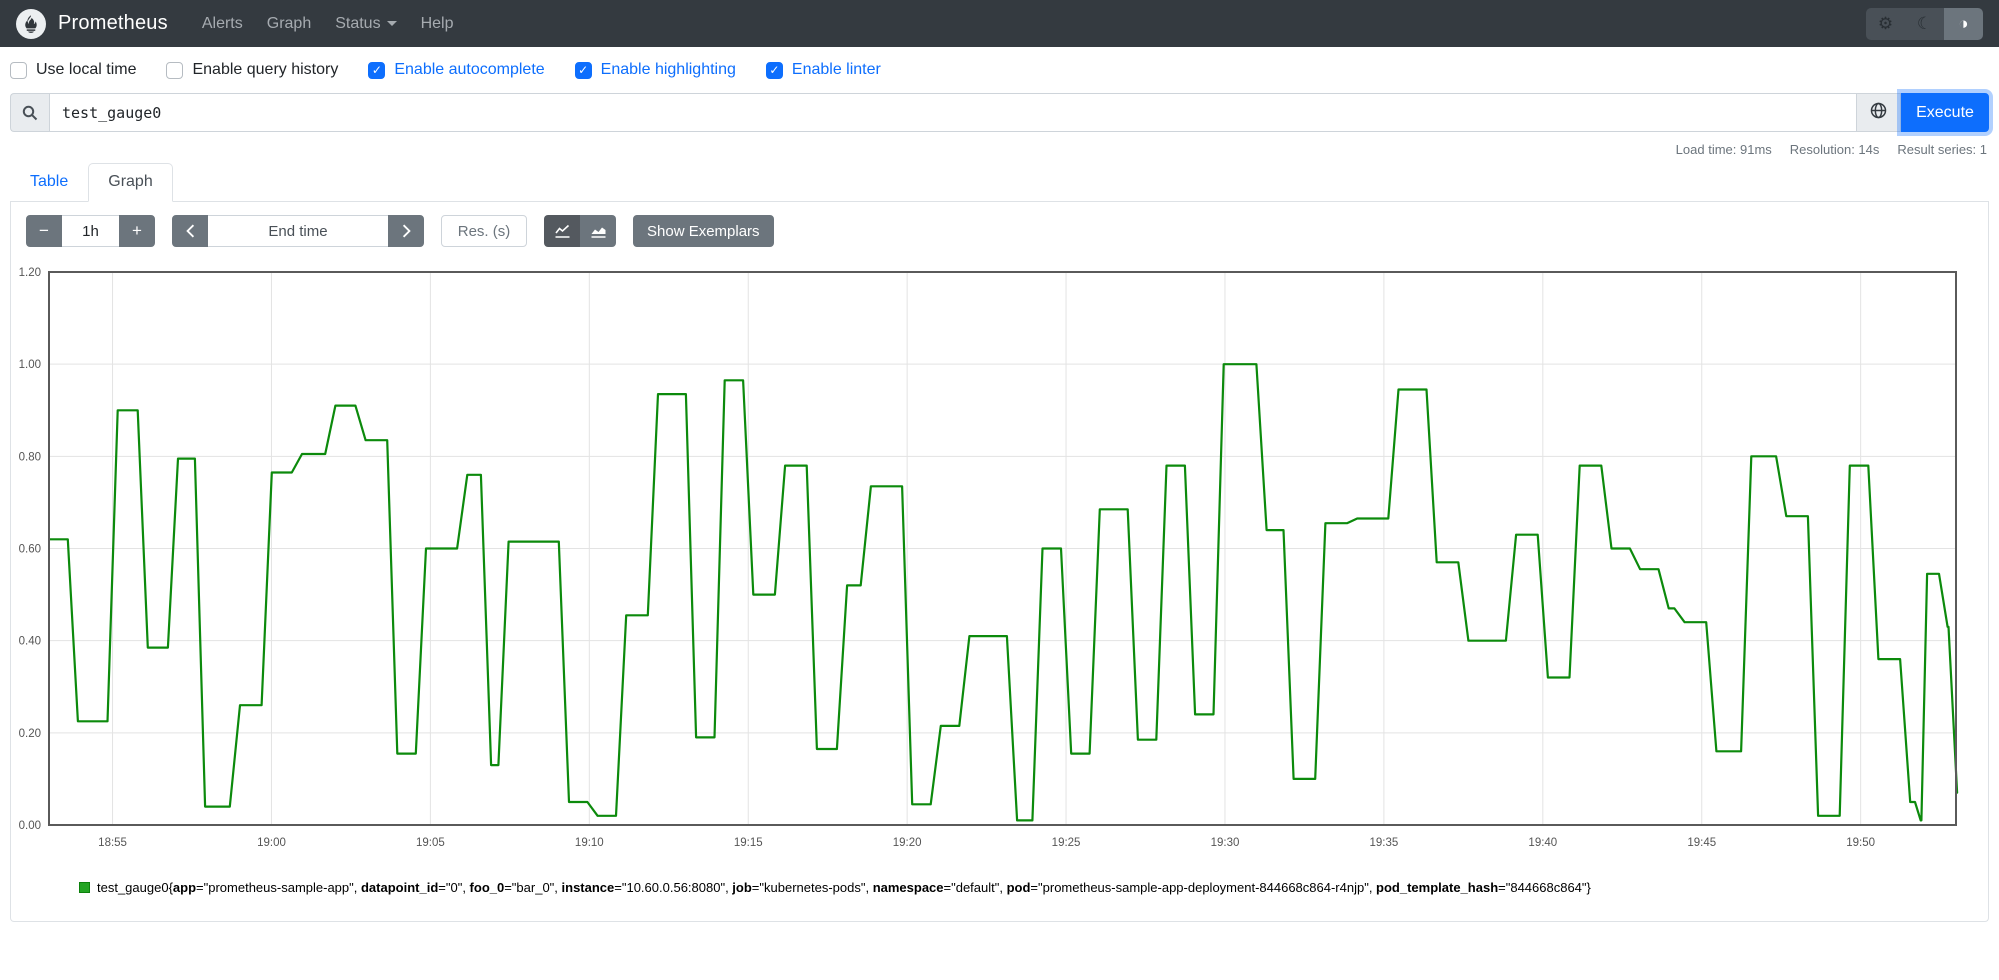 This screenshot has width=1999, height=980. What do you see at coordinates (907, 843) in the screenshot?
I see `x-tick-label: 19:20` at bounding box center [907, 843].